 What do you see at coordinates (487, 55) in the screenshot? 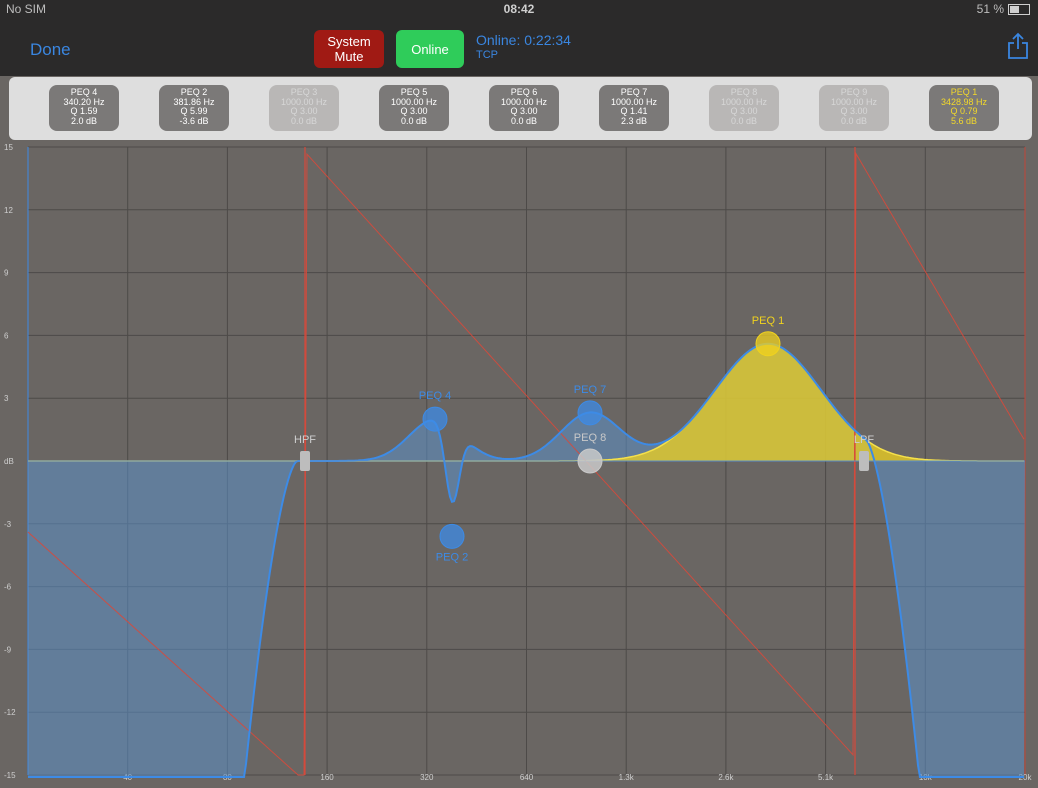
I see `protocol-label: TCP` at bounding box center [487, 55].